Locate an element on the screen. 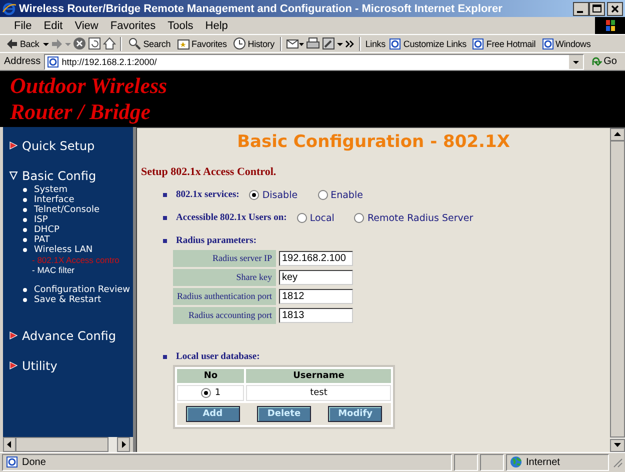 This screenshot has height=472, width=625. banner-title: Outdoor Wireless is located at coordinates (89, 86).